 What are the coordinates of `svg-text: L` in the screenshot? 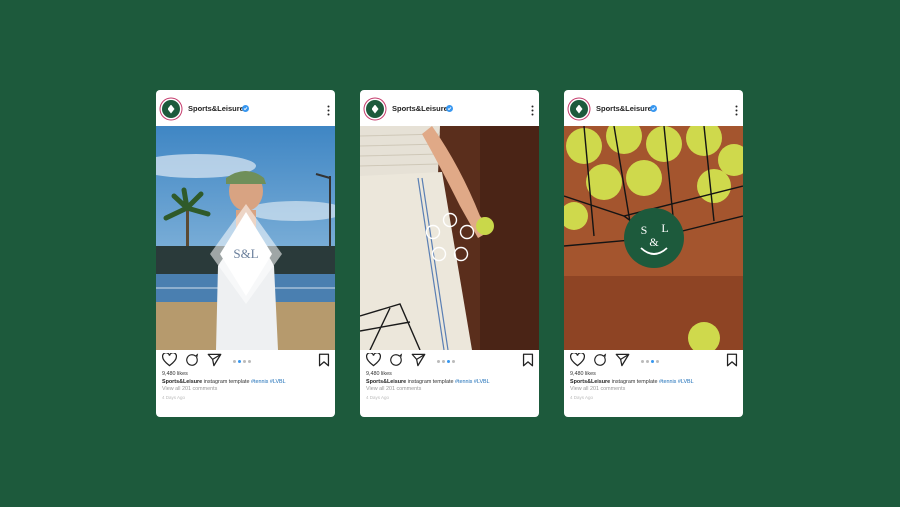 It's located at (664, 228).